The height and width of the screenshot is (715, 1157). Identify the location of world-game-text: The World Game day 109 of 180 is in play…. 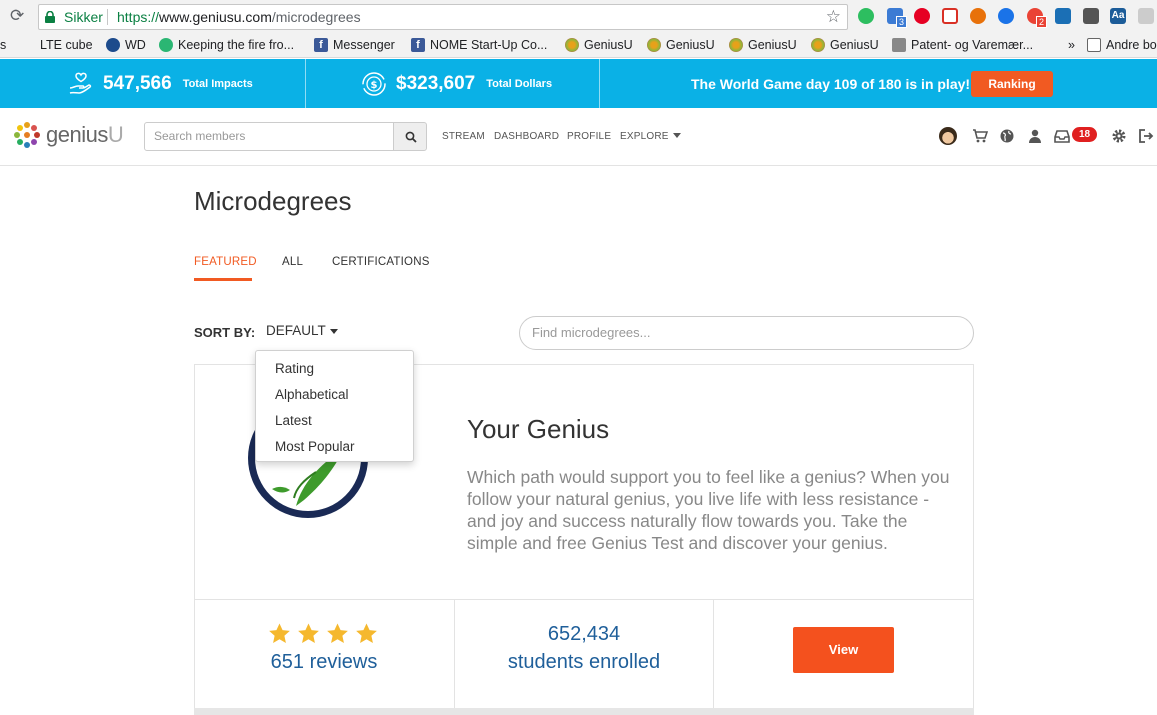
(831, 83).